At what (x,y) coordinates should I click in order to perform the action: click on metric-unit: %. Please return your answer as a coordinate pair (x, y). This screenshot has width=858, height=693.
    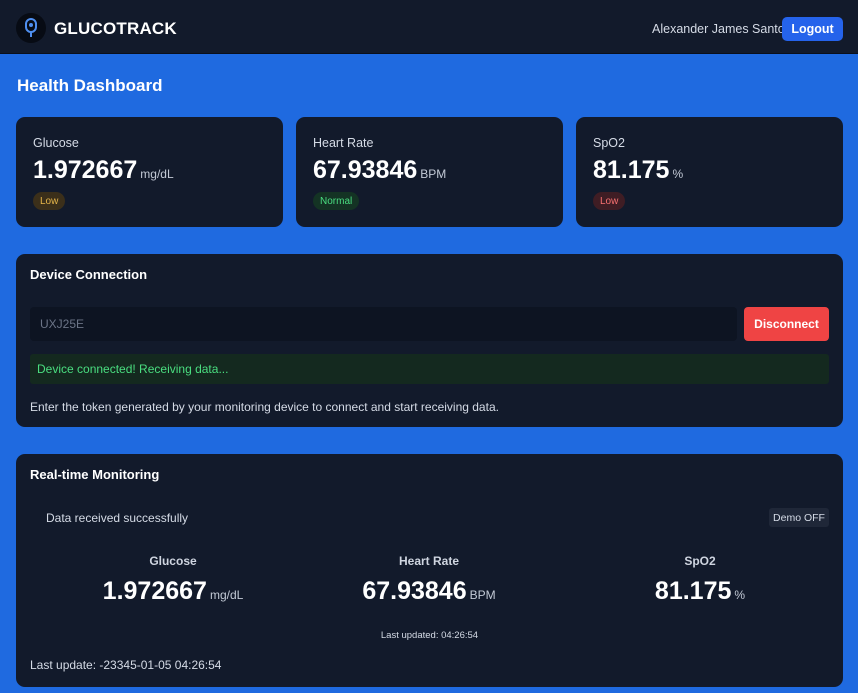
    Looking at the image, I should click on (678, 174).